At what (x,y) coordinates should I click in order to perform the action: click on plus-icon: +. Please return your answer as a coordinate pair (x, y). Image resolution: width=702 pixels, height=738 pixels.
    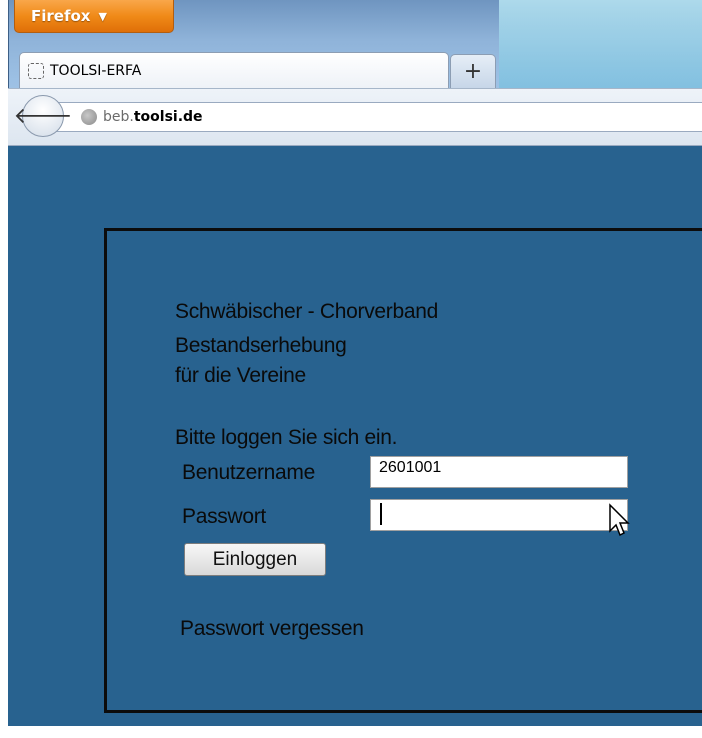
    Looking at the image, I should click on (473, 71).